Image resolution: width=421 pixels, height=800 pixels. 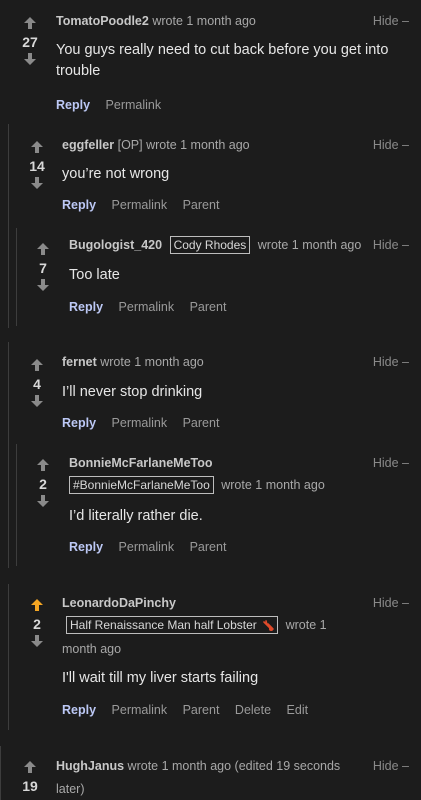 I want to click on score: 19, so click(x=30, y=786).